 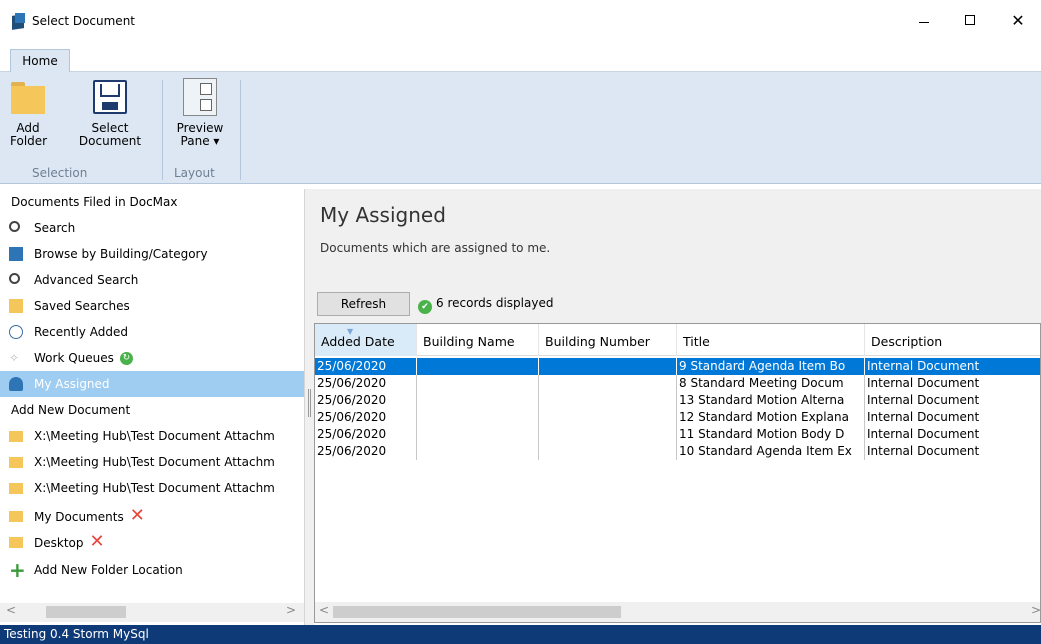 I want to click on preview-pane-button: Preview Pane ▾, so click(x=200, y=113).